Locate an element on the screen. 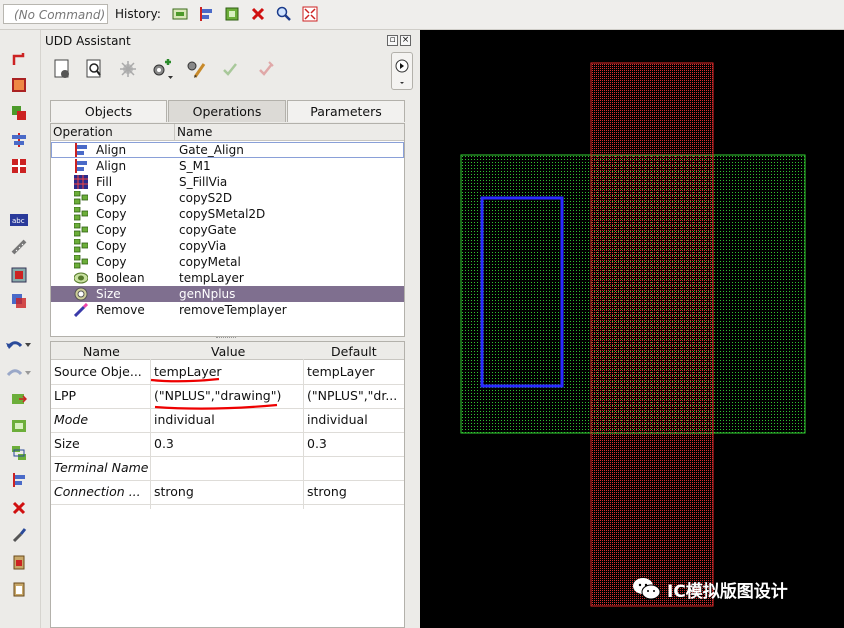  property-value-field: ("NPLUS","drawing") is located at coordinates (228, 396).